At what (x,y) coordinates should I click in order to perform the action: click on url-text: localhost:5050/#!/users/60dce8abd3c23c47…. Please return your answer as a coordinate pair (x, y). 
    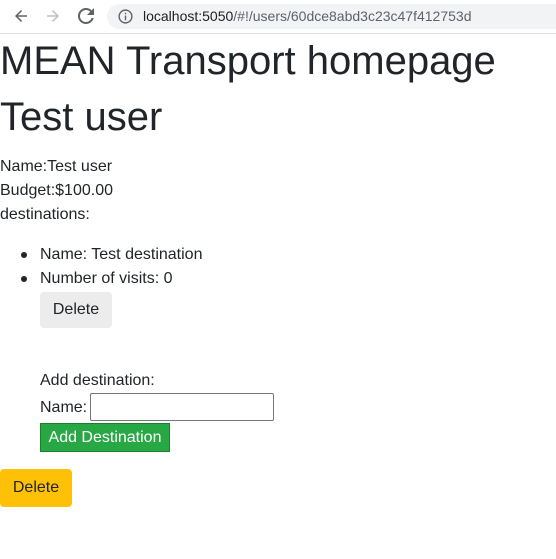
    Looking at the image, I should click on (307, 16).